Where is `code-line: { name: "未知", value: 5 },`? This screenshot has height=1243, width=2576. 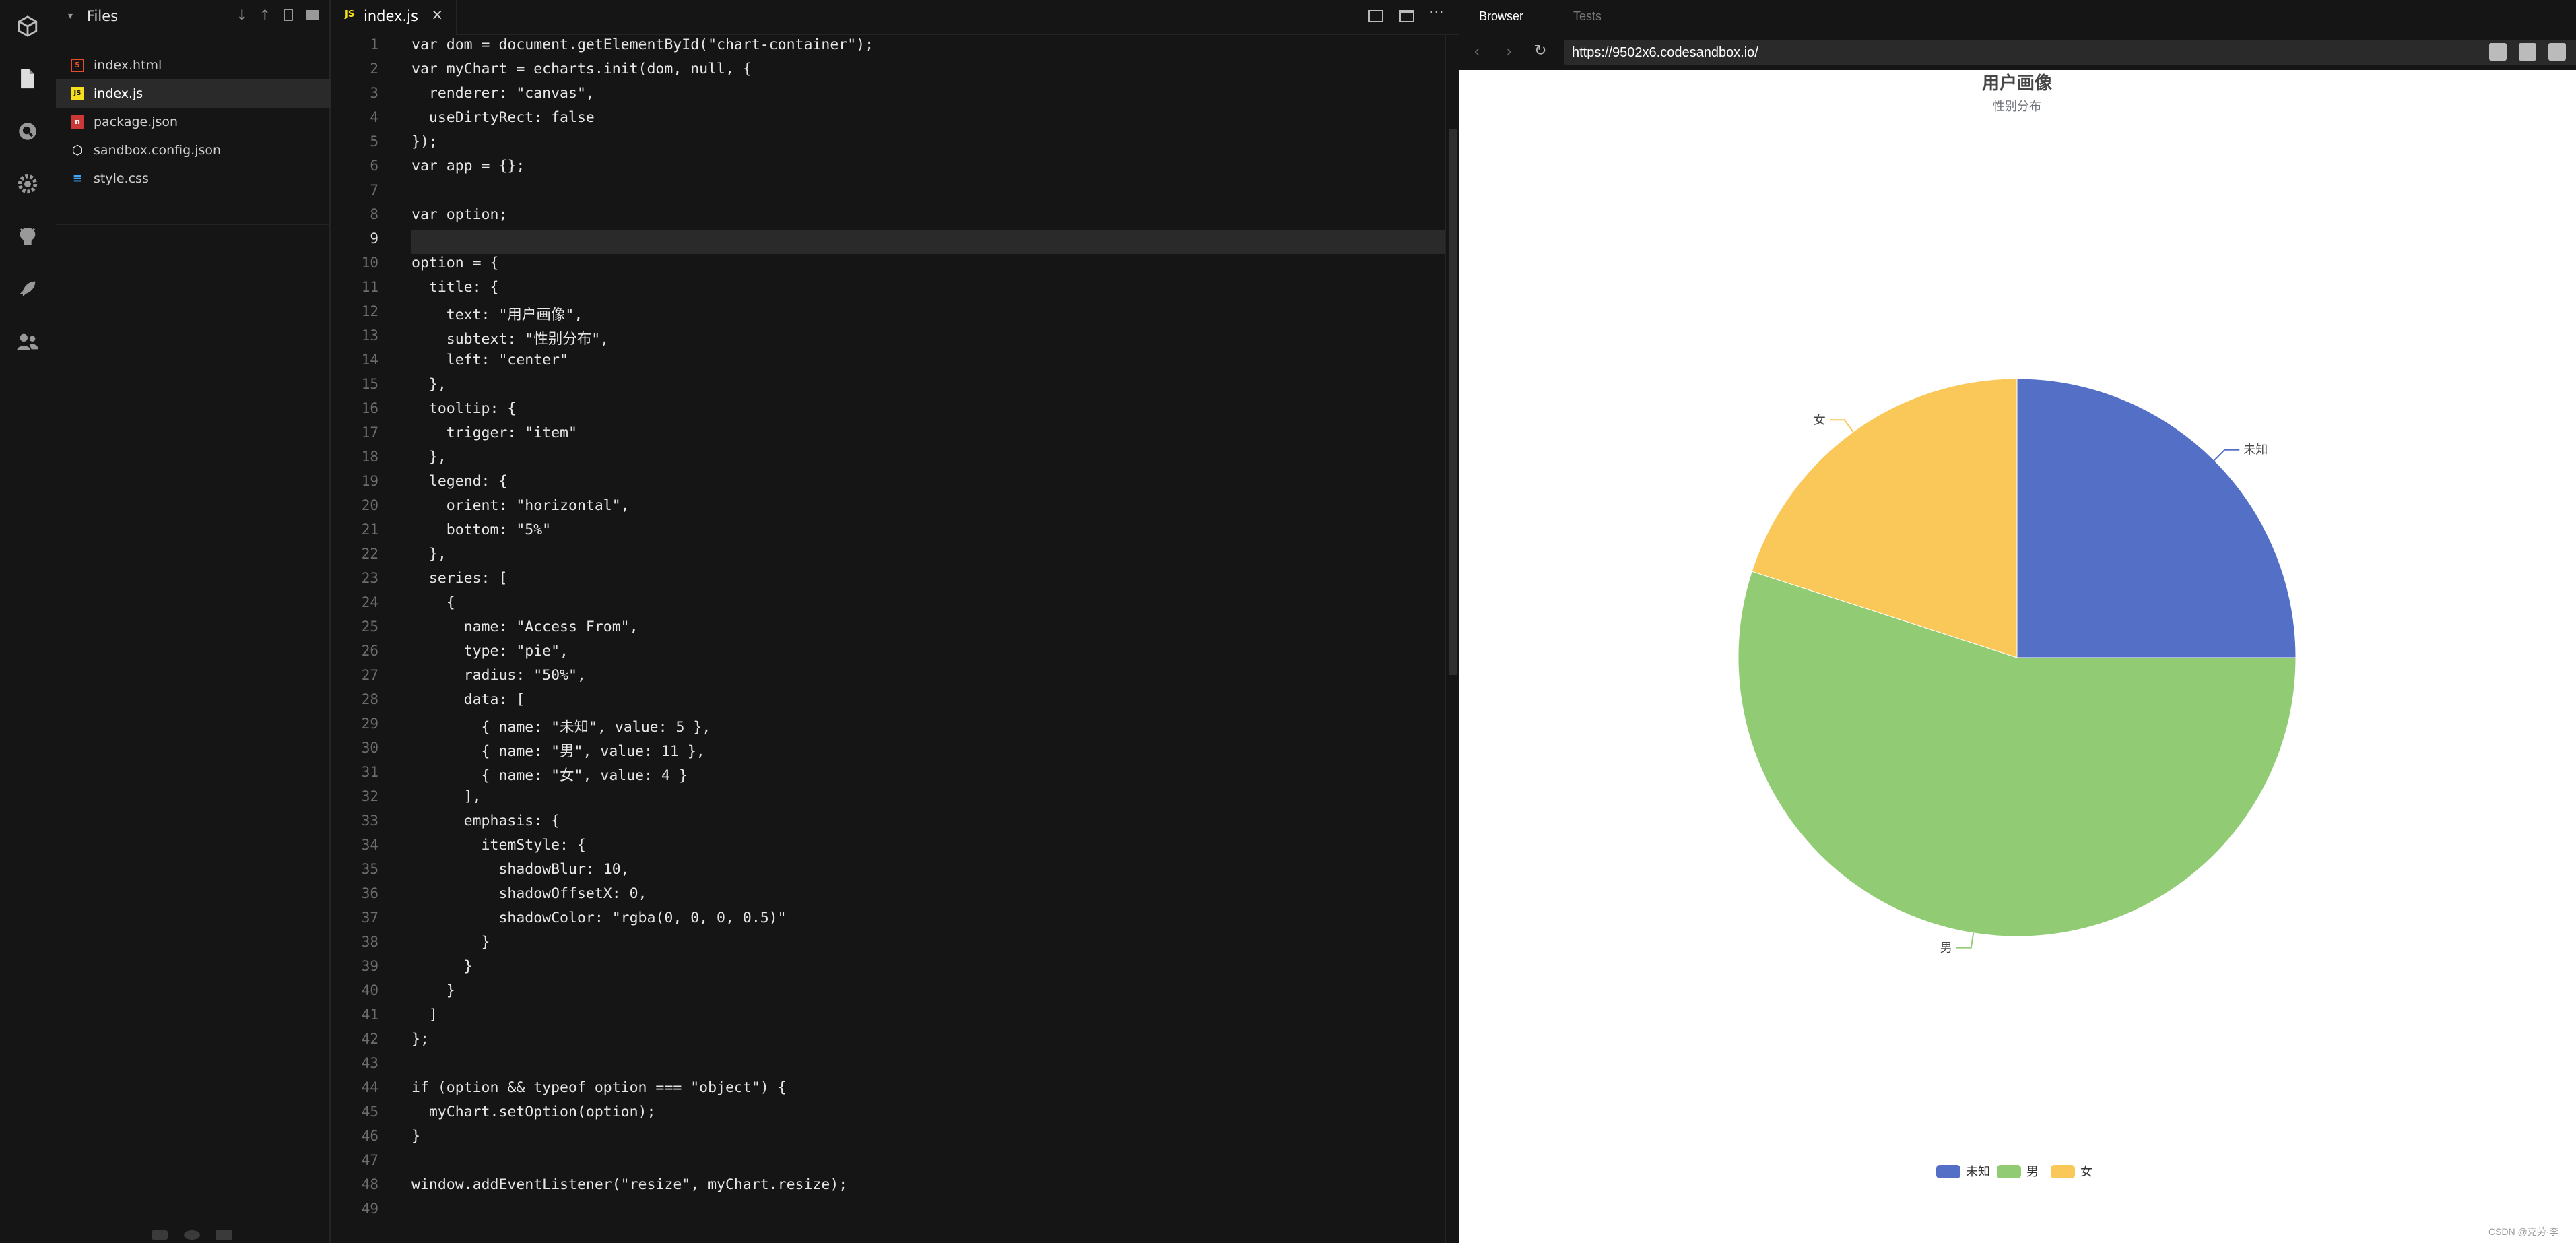 code-line: { name: "未知", value: 5 }, is located at coordinates (561, 725).